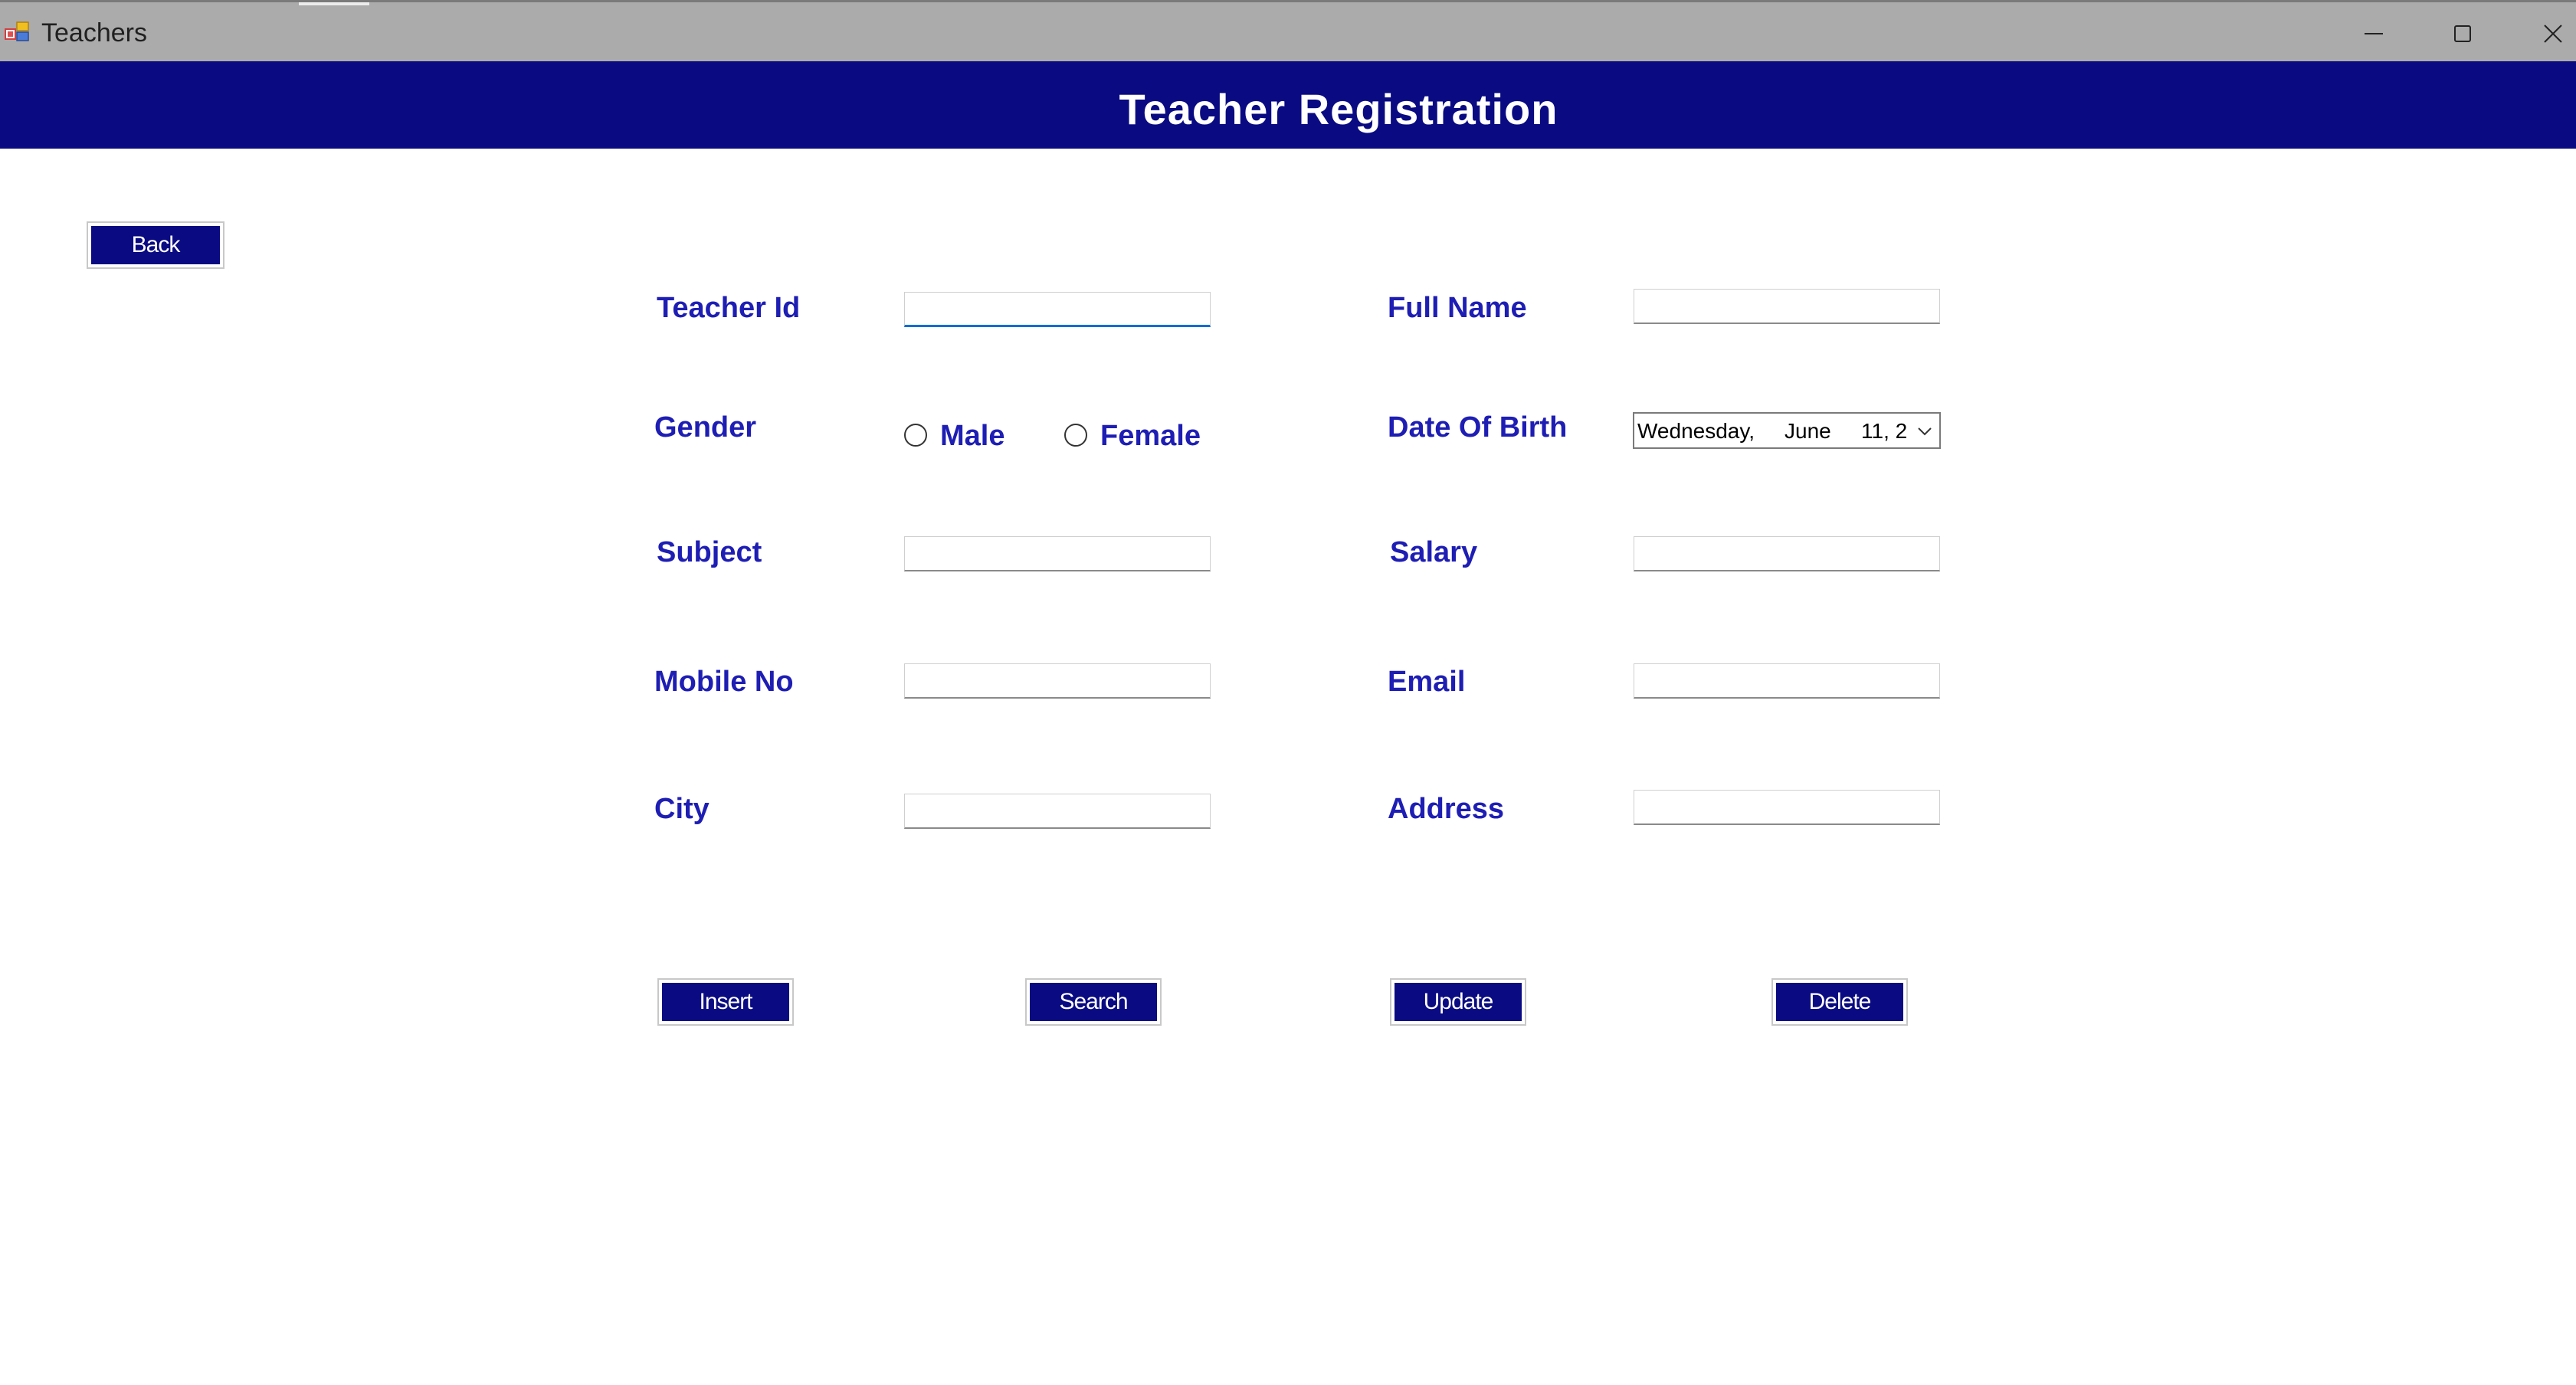 This screenshot has width=2576, height=1385. I want to click on mobile-input, so click(1057, 681).